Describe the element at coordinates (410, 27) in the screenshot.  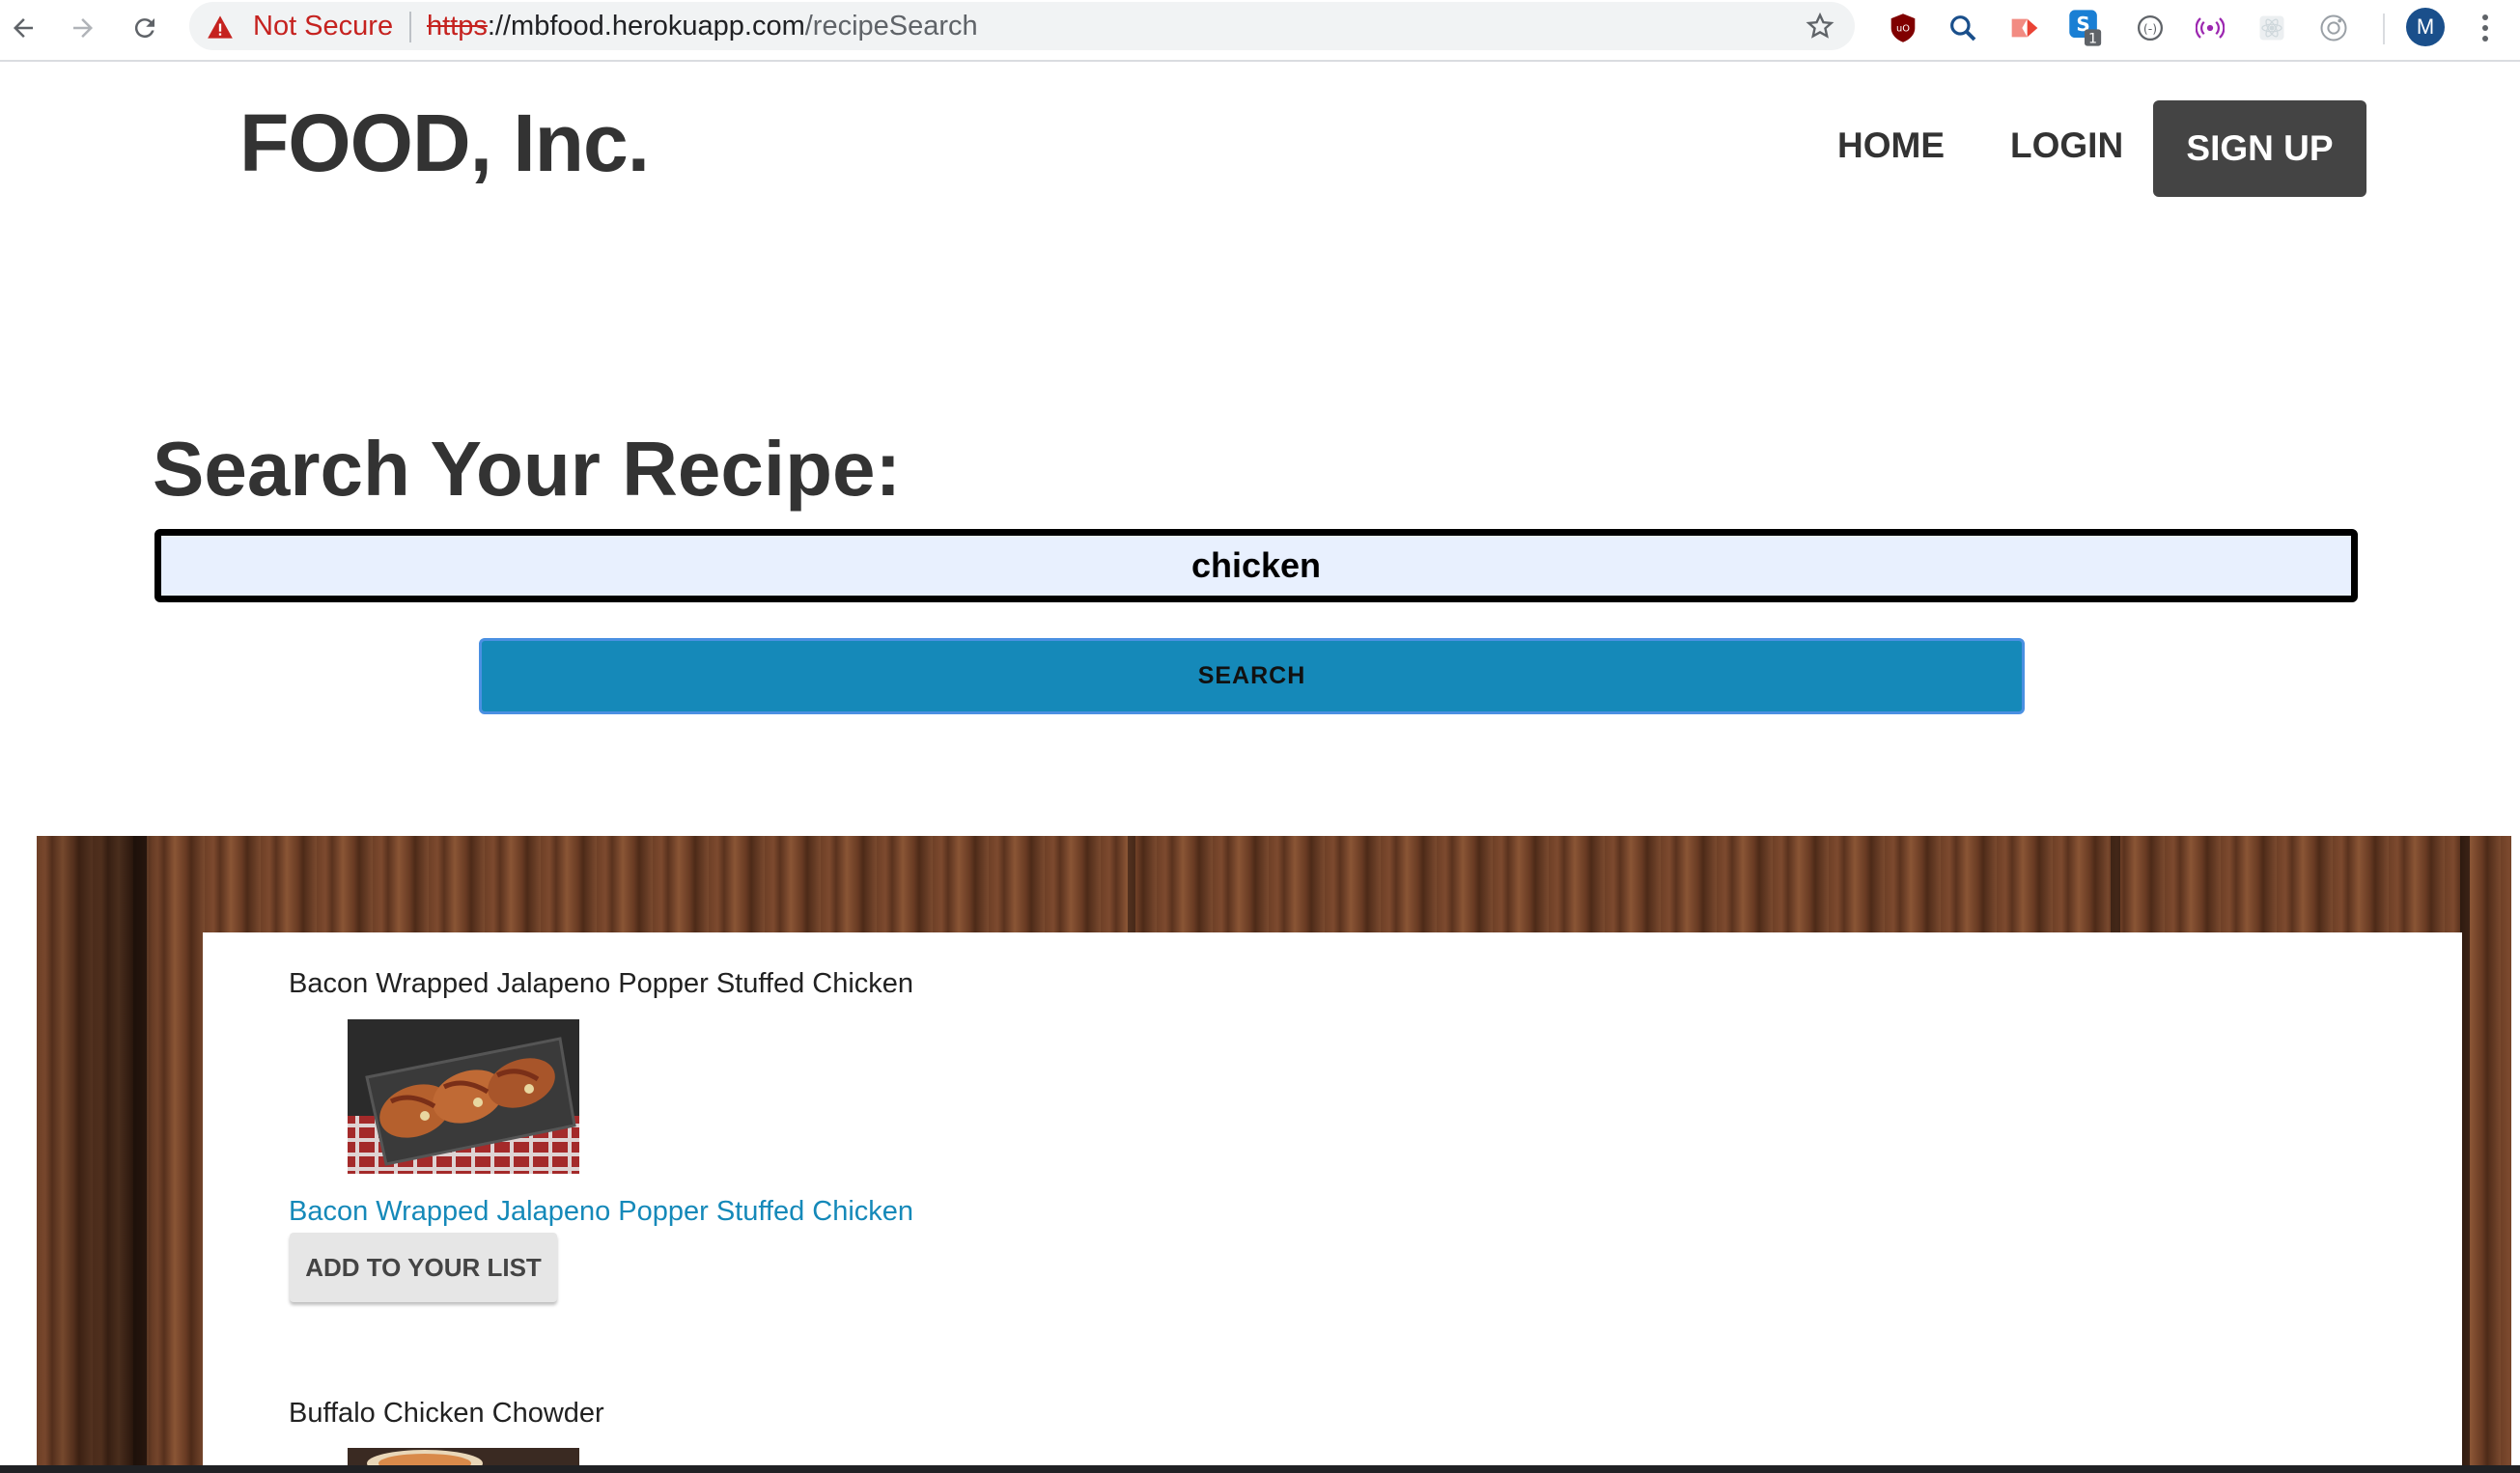
I see `divider` at that location.